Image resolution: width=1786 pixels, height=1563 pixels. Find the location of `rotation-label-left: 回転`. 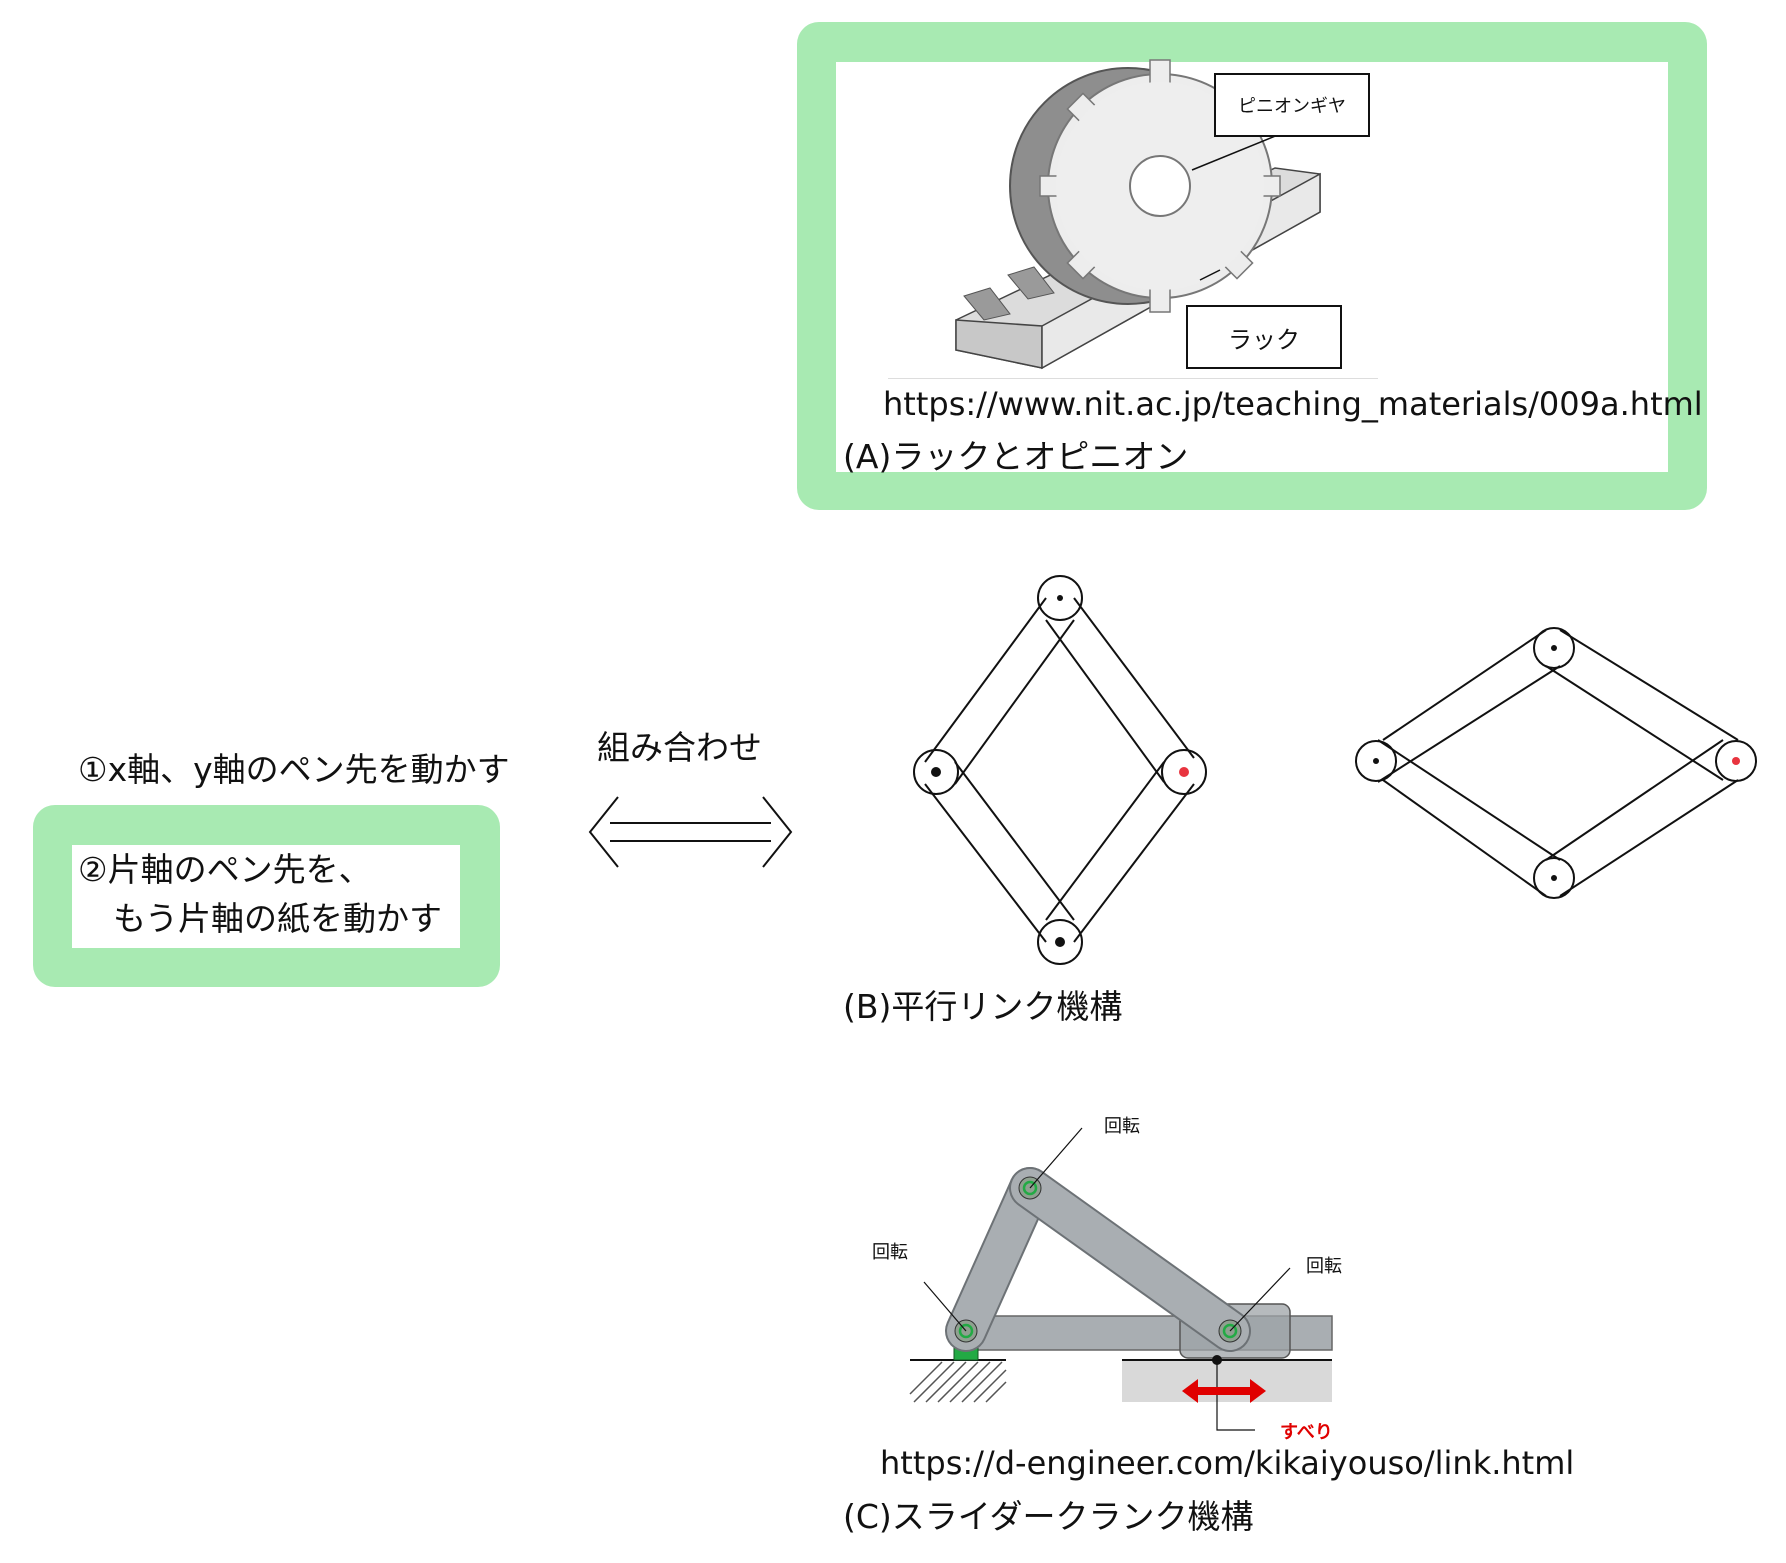

rotation-label-left: 回転 is located at coordinates (890, 1252).